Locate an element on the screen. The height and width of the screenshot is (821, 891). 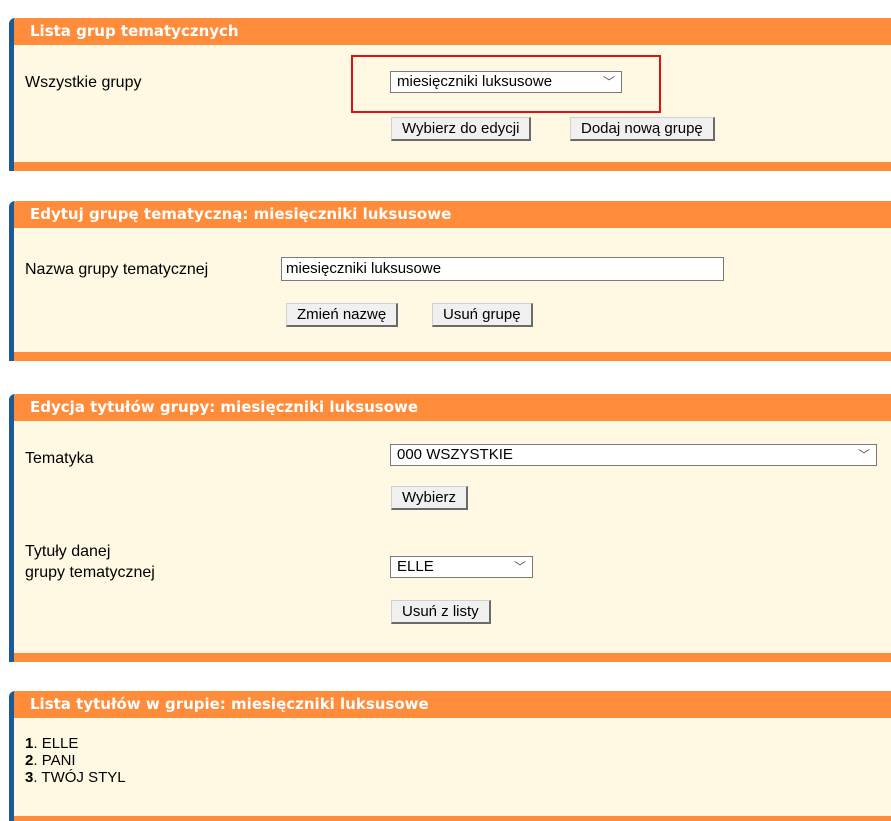
list-item: 1. ELLE is located at coordinates (52, 743).